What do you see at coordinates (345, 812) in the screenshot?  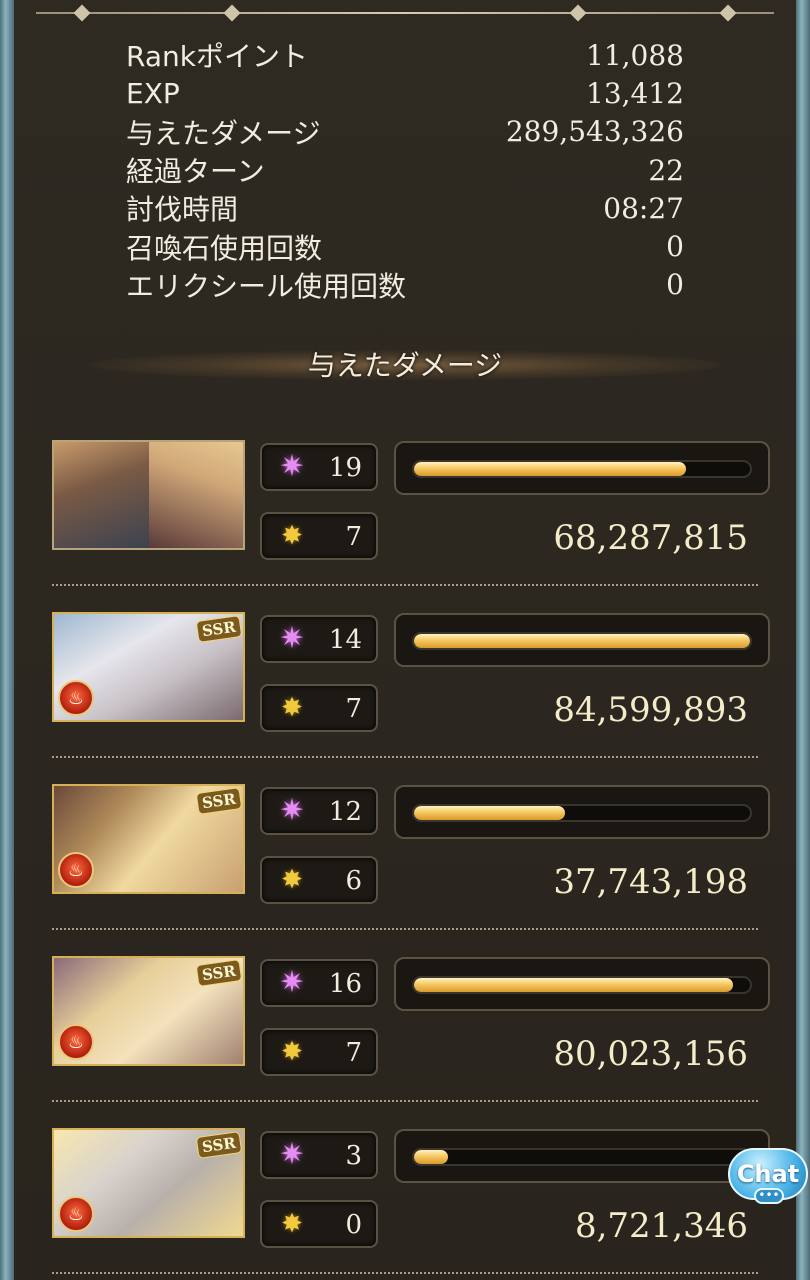 I see `skill-count: 12` at bounding box center [345, 812].